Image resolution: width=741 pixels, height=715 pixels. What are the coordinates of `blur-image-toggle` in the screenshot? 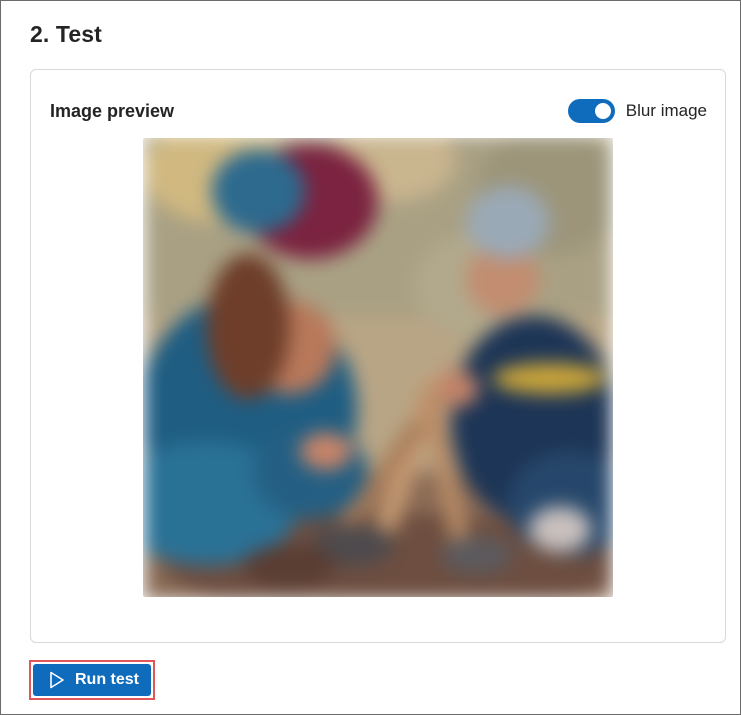 It's located at (591, 111).